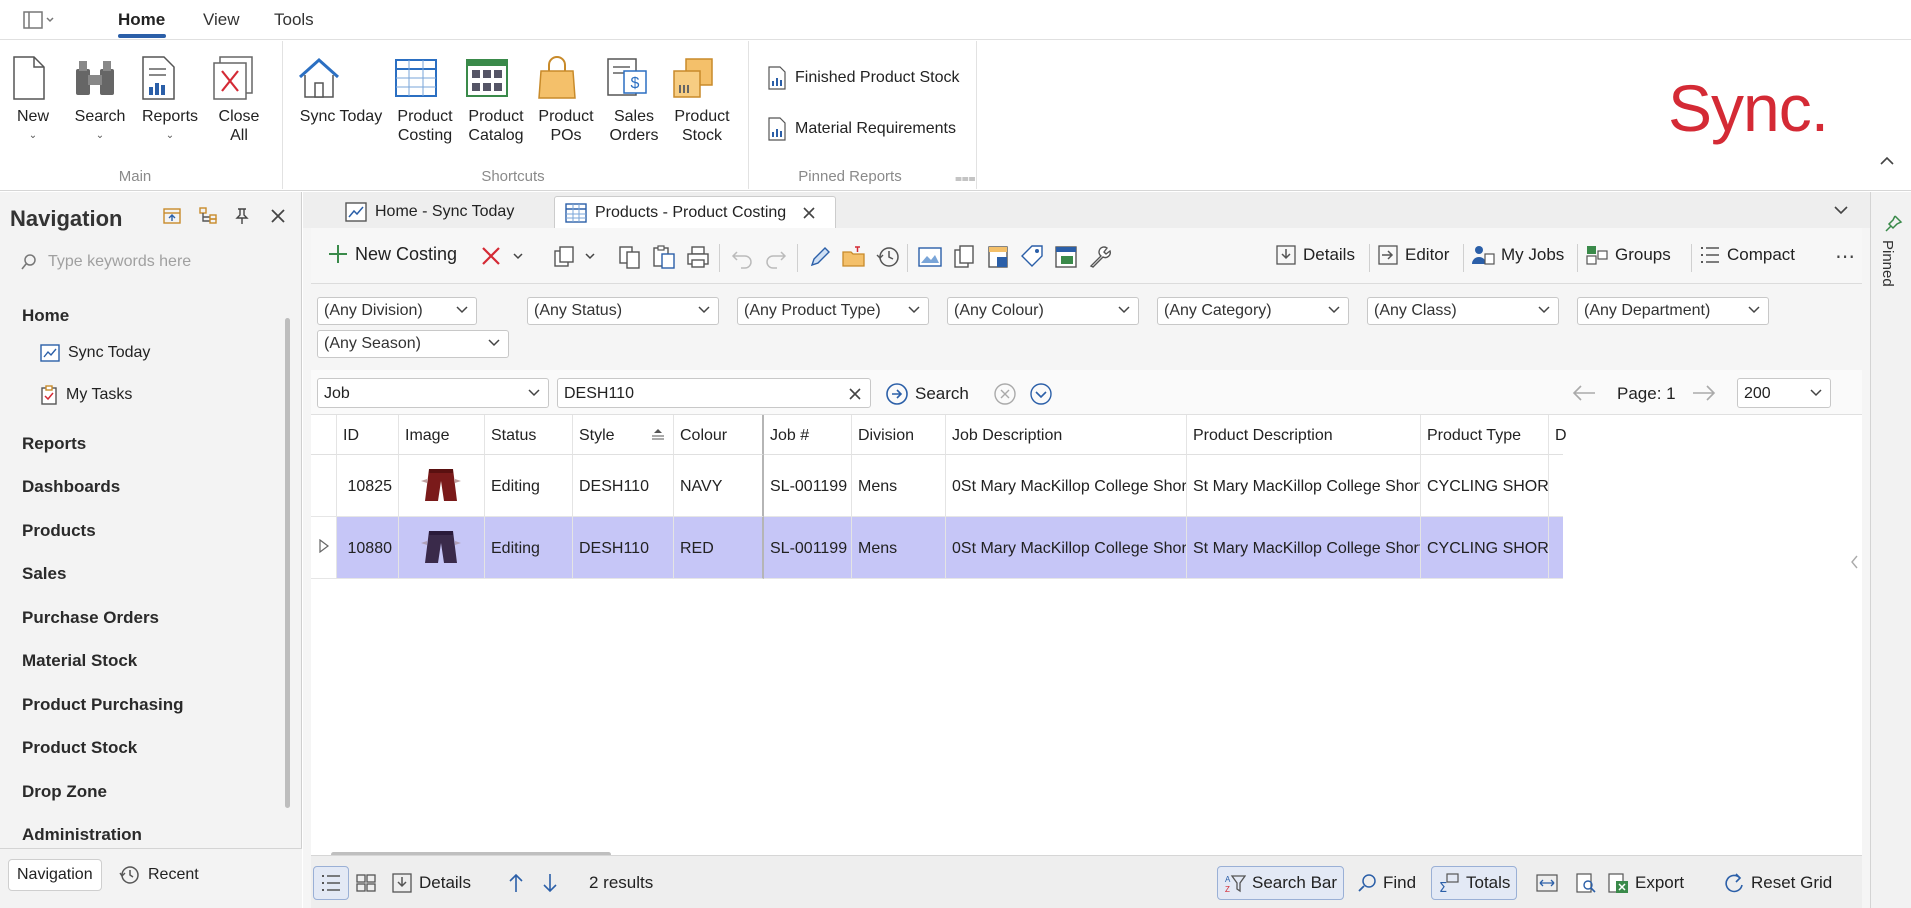 The image size is (1911, 908). I want to click on pinned-report-finished-product-stock: Finished Product Stock, so click(863, 78).